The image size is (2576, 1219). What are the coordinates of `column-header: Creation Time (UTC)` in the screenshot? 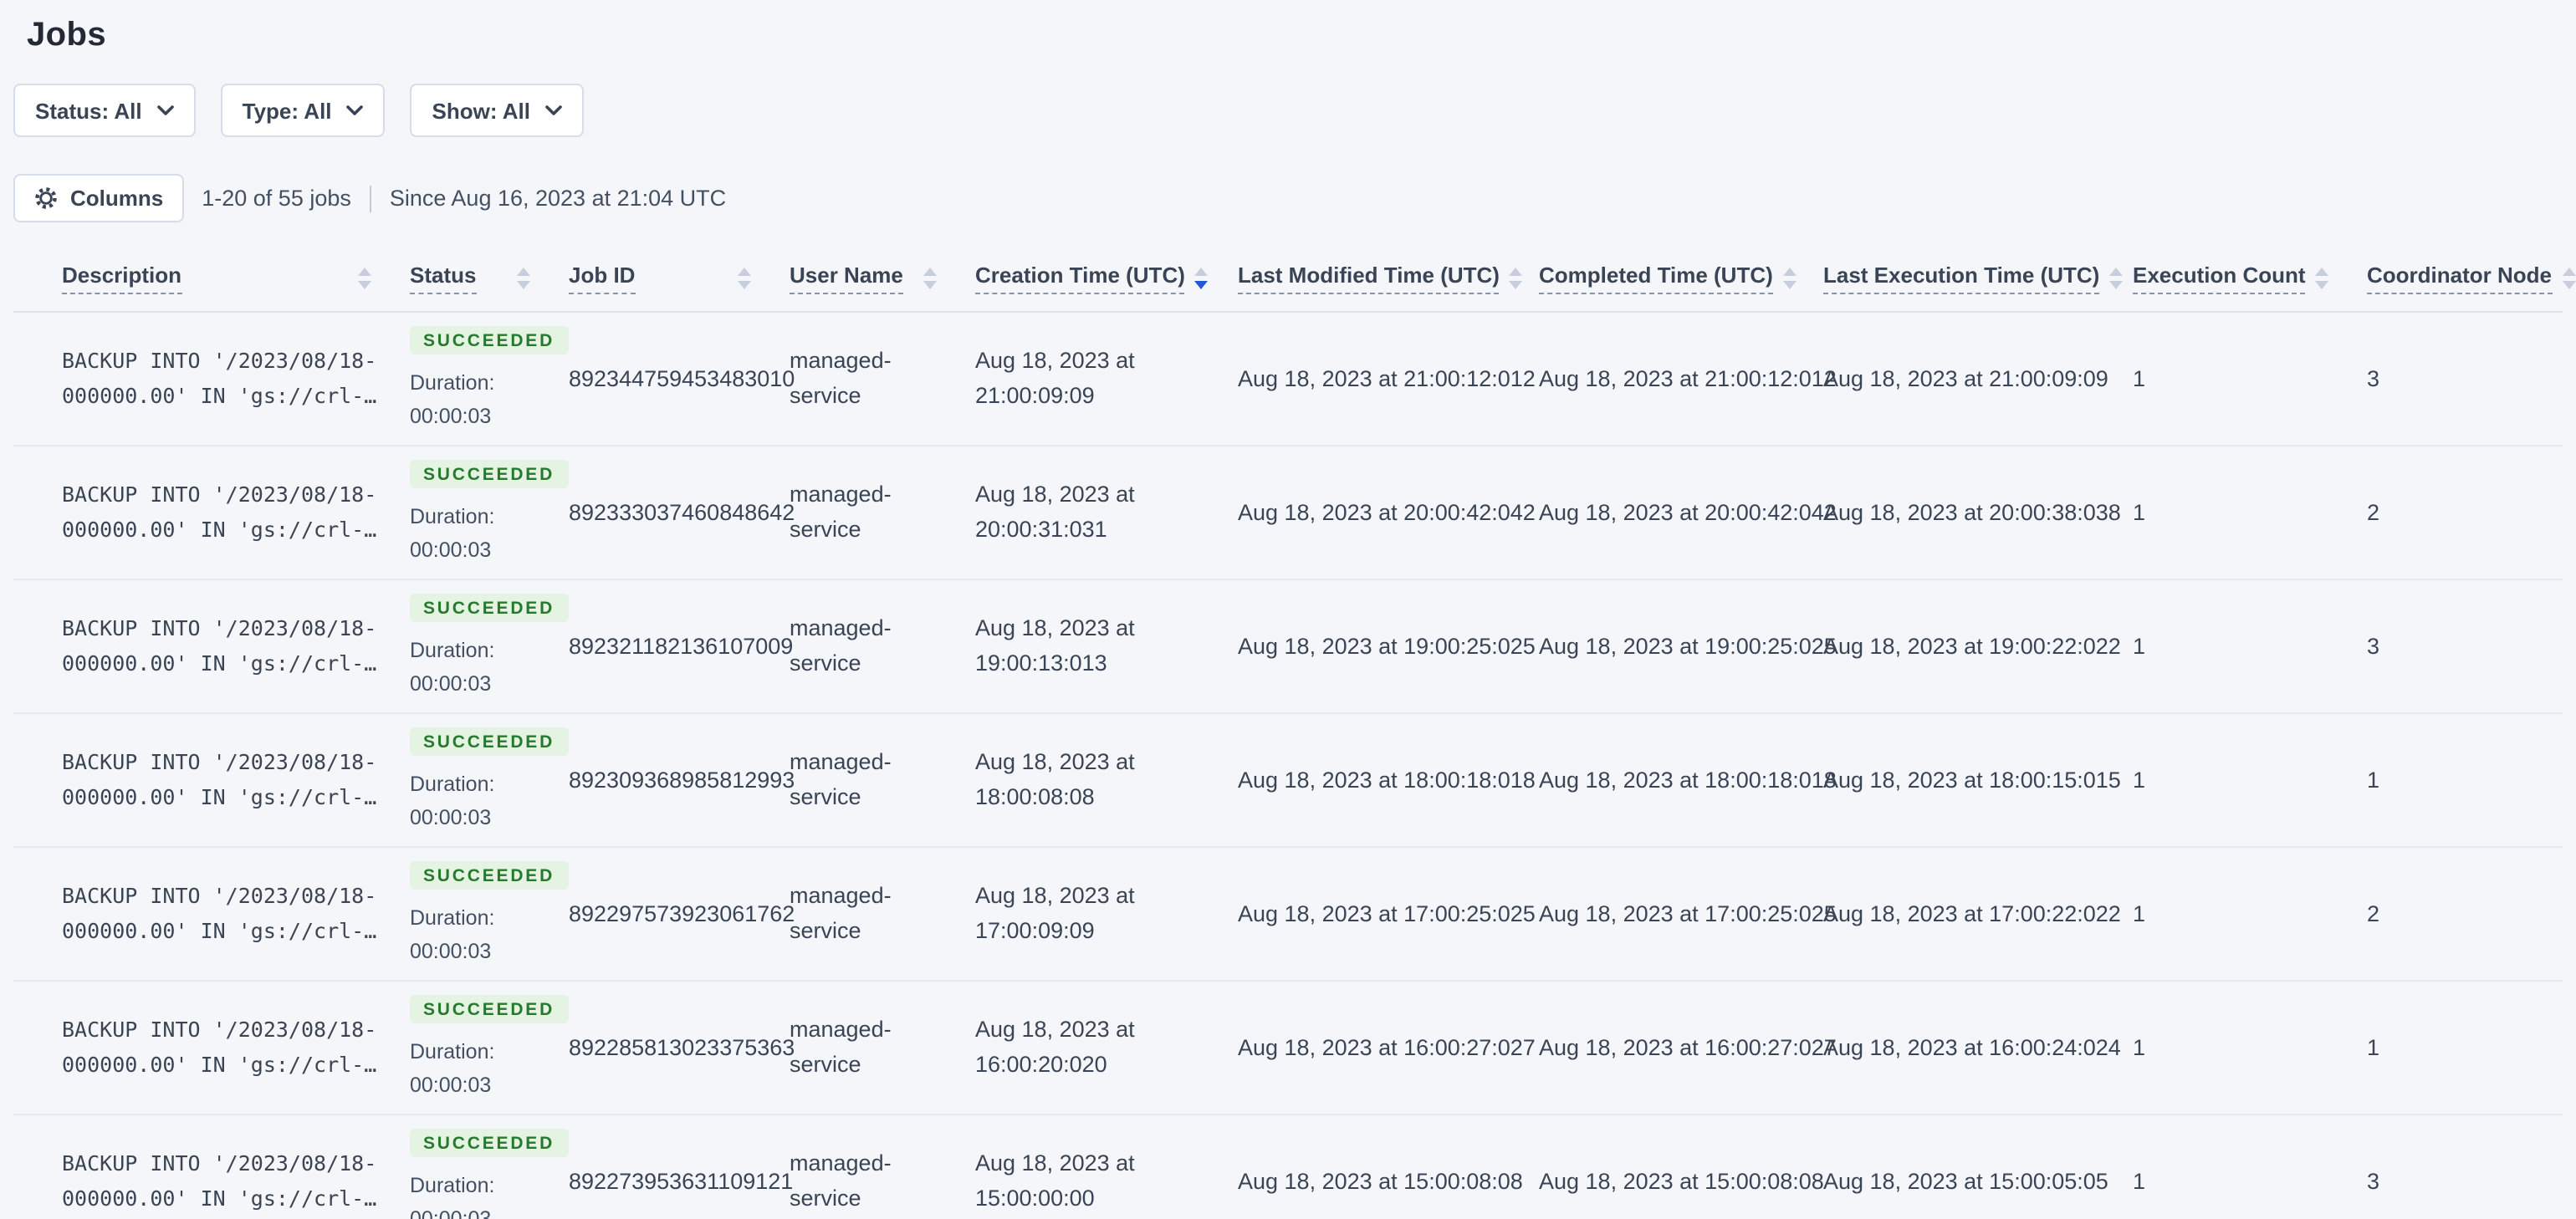 It's located at (1084, 279).